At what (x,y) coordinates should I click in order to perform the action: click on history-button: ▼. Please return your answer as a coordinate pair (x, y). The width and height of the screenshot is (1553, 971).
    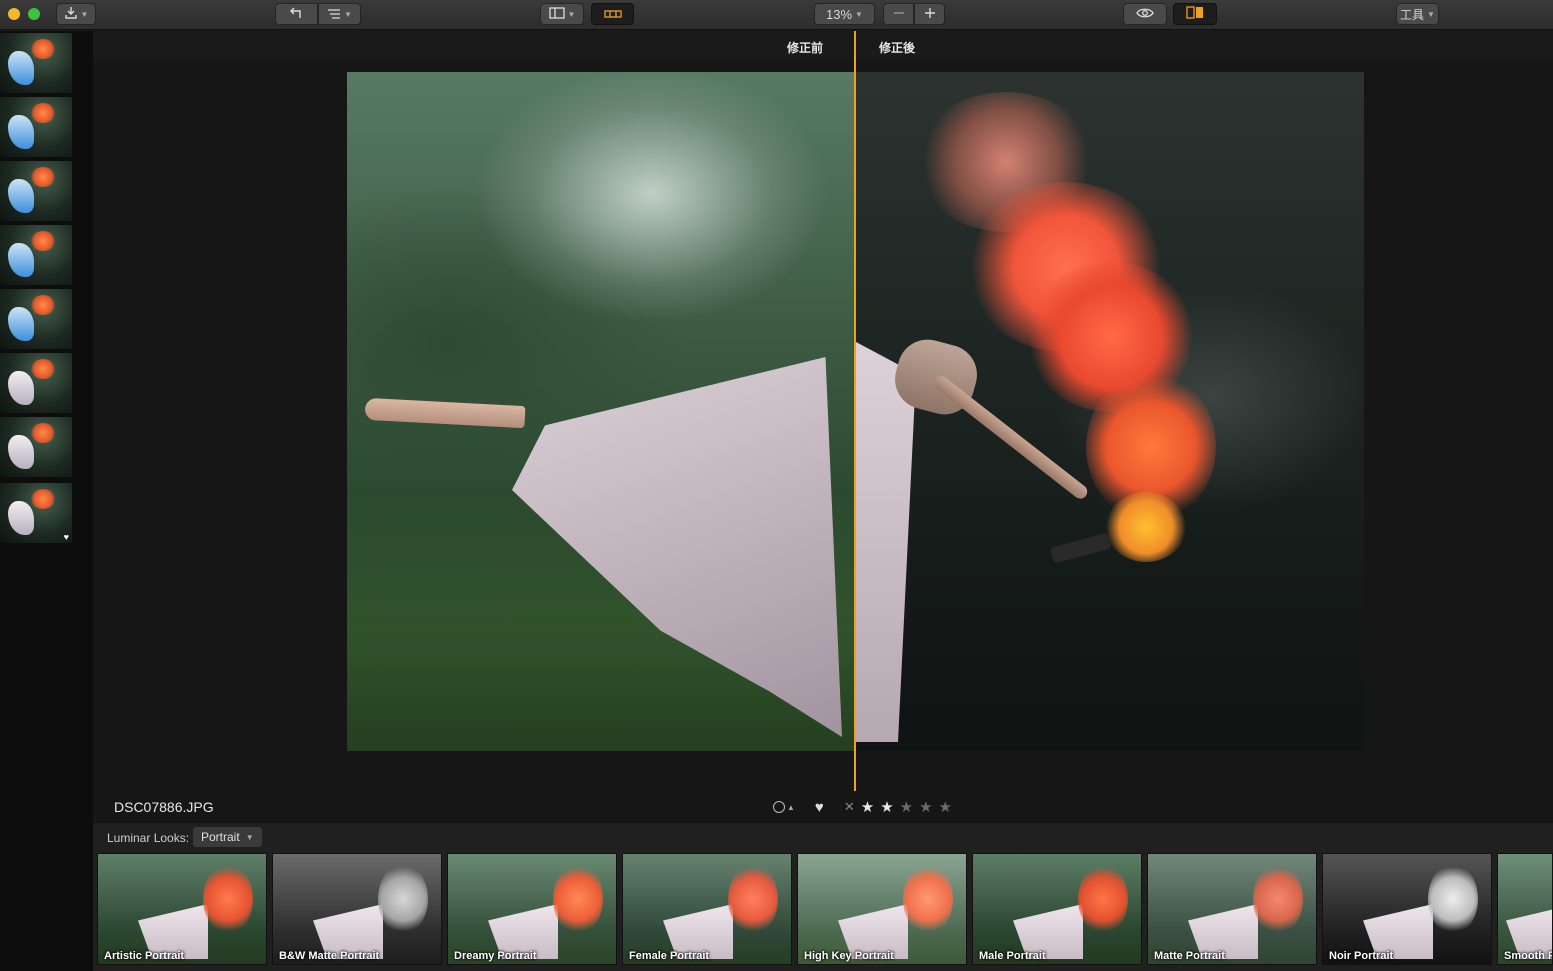
    Looking at the image, I should click on (339, 14).